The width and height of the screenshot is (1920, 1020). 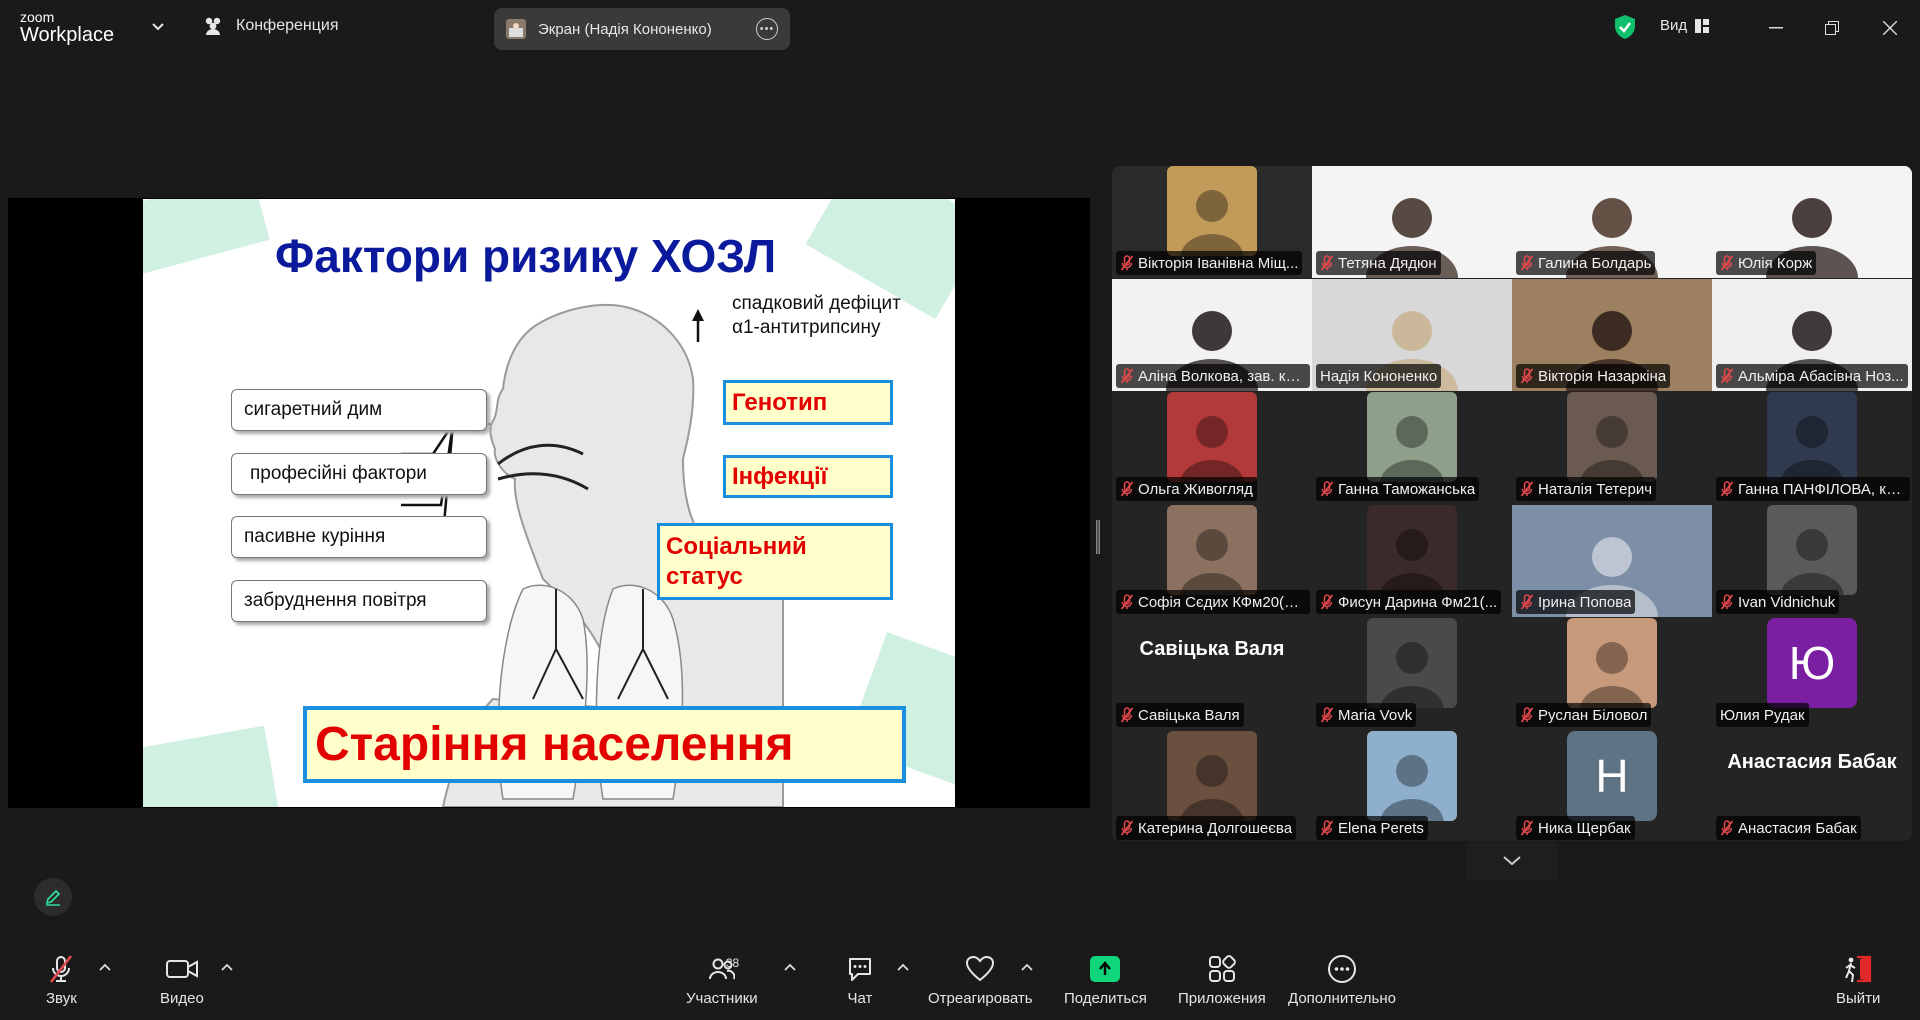 What do you see at coordinates (1212, 674) in the screenshot?
I see `participant-tile: Савіцька Валя Савіцька Валя` at bounding box center [1212, 674].